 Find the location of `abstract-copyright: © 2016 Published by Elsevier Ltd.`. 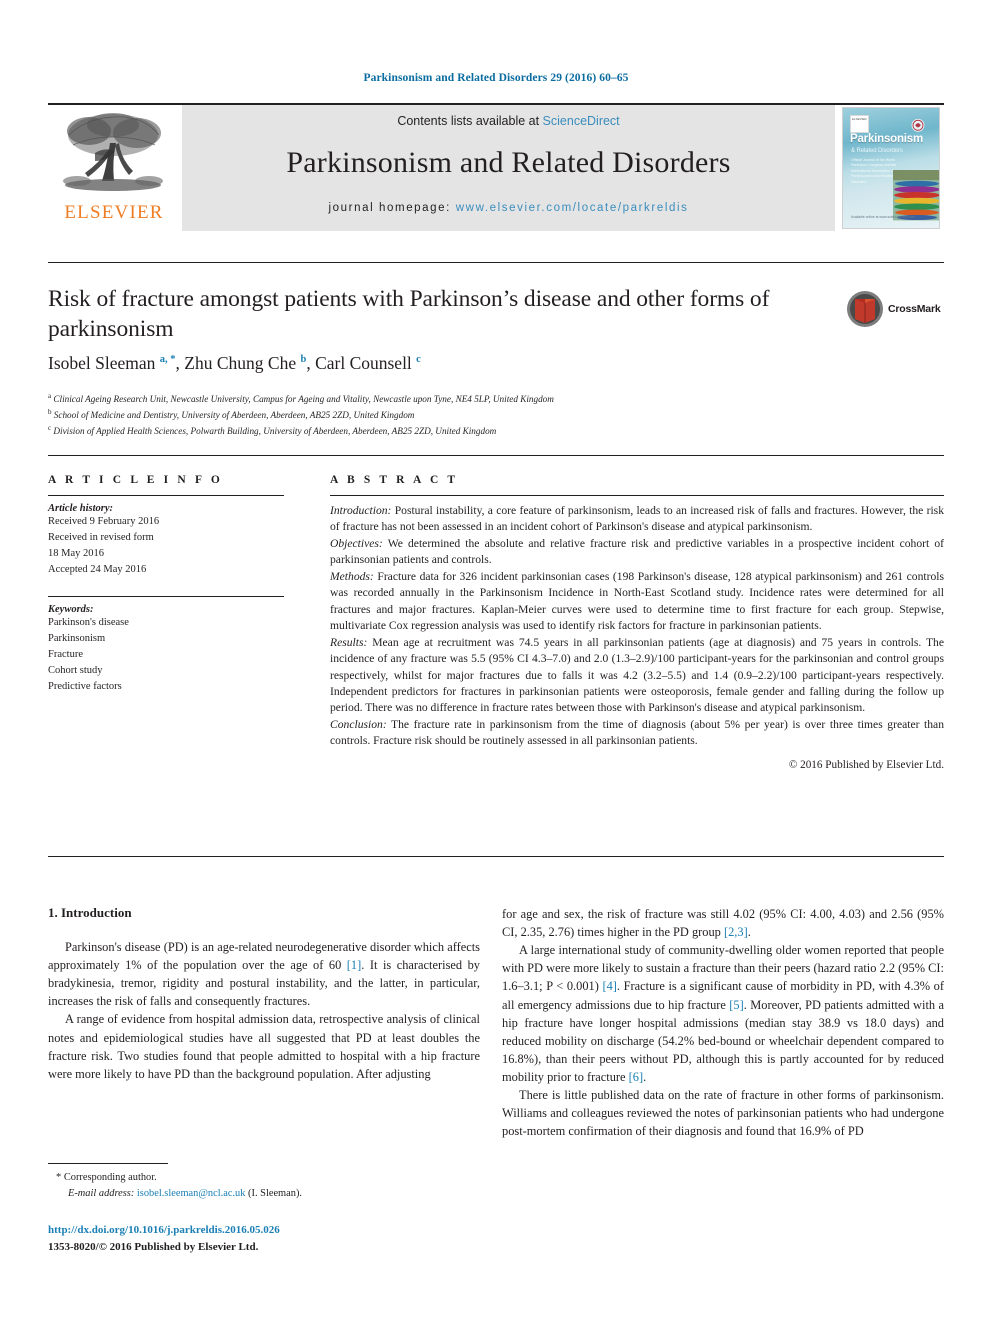

abstract-copyright: © 2016 Published by Elsevier Ltd. is located at coordinates (866, 764).